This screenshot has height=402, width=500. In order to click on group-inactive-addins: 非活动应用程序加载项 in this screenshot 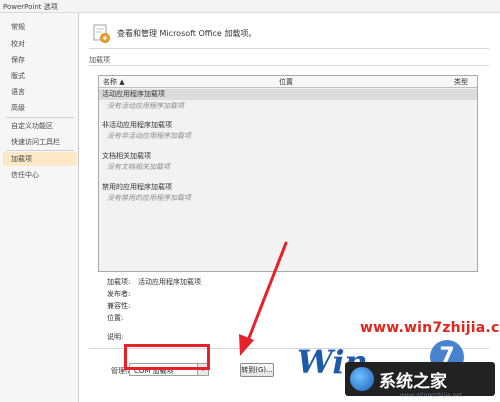, I will do `click(137, 125)`.